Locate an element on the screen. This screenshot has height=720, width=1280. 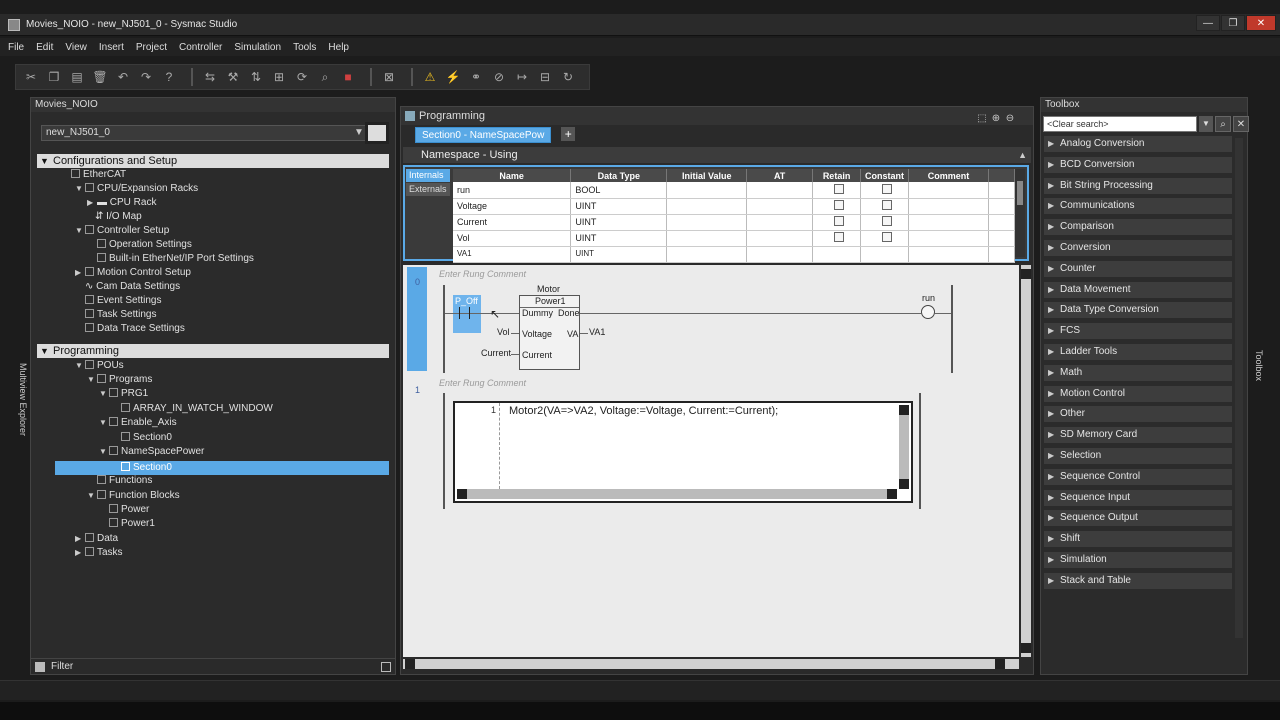
ladder-vertical-scrollbar is located at coordinates (1026, 461).